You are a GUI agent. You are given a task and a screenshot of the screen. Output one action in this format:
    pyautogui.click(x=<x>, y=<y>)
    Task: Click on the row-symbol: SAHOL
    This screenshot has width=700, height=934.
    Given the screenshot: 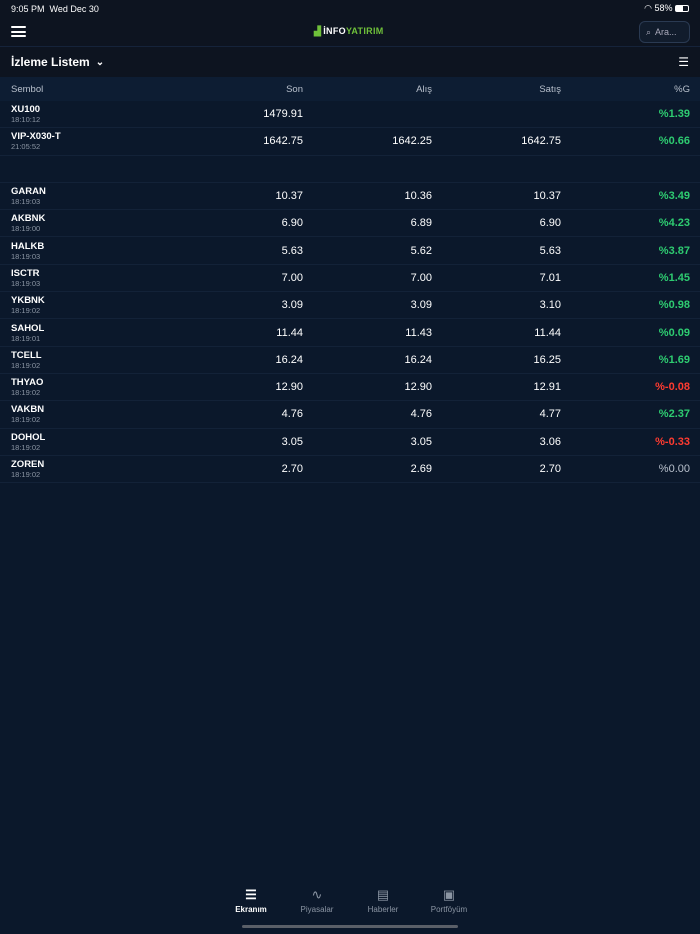 What is the action you would take?
    pyautogui.click(x=28, y=328)
    